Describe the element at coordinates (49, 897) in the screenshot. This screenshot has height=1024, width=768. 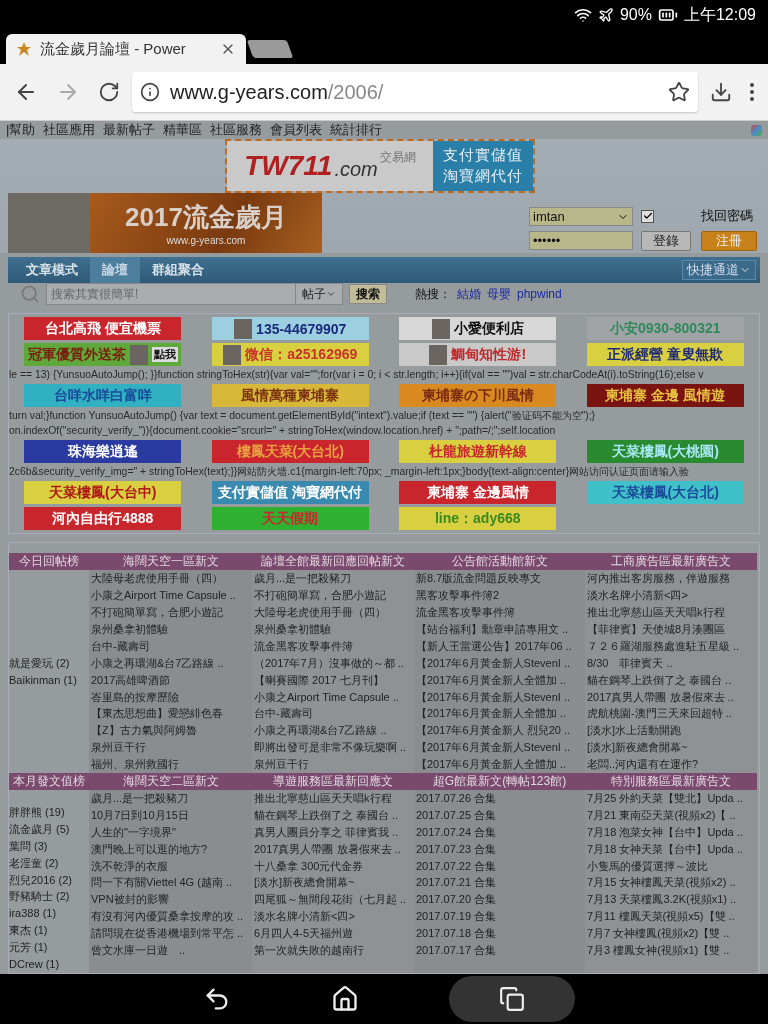
I see `ranking-entry: 野豬騎士 (2)` at that location.